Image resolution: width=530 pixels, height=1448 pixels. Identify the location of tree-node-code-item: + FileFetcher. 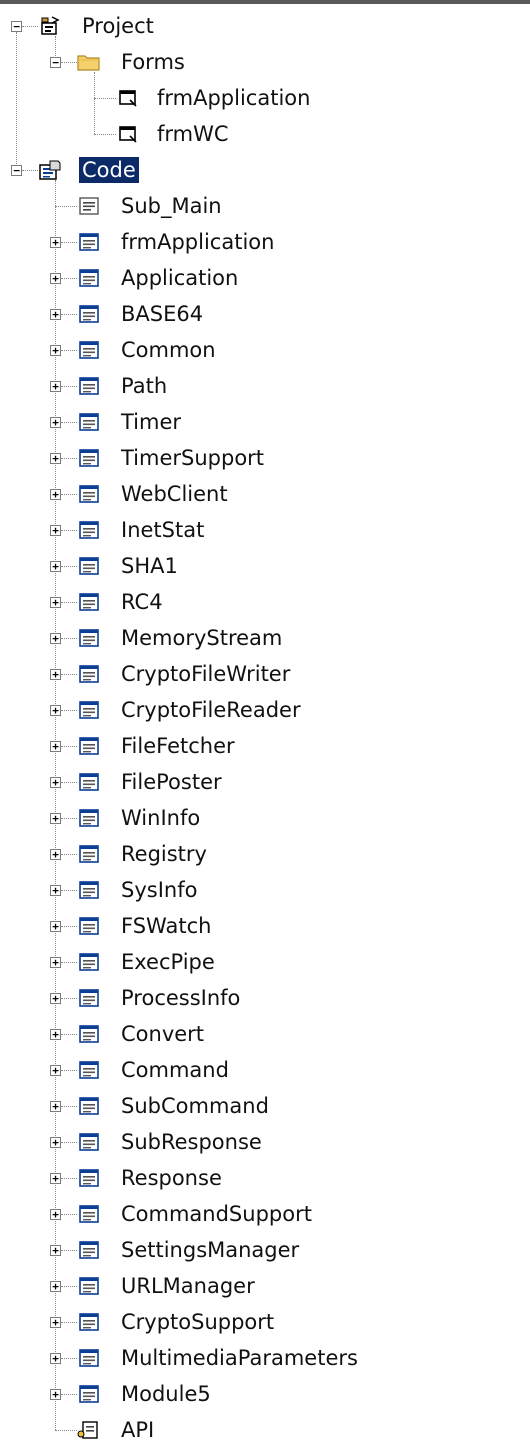
(265, 746).